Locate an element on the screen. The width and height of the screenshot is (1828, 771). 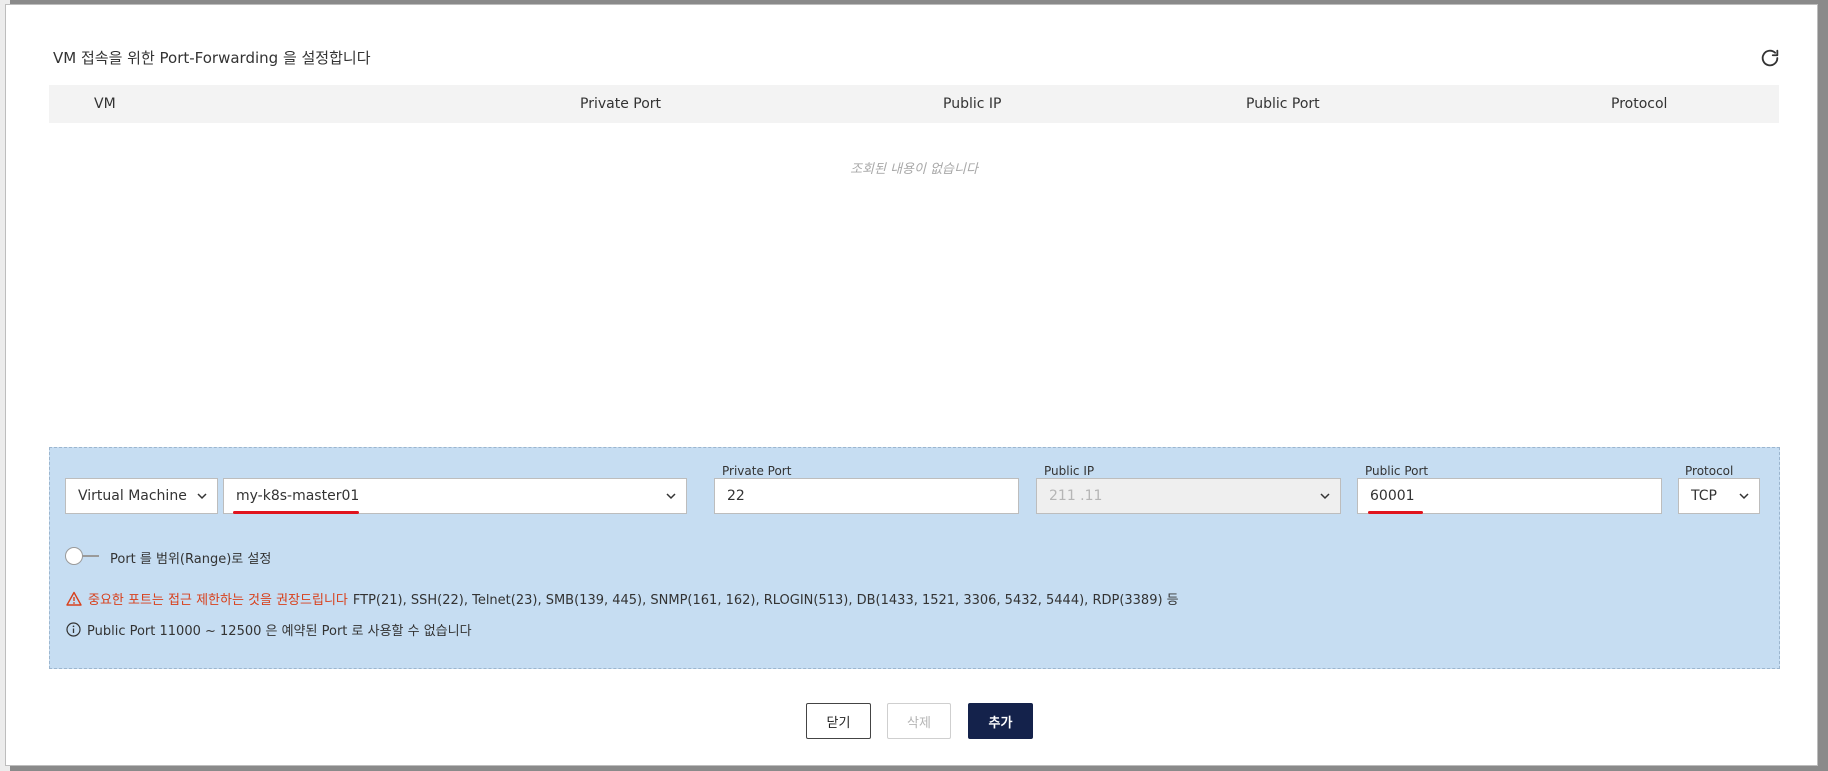
vm-select: my-k8s-master01 is located at coordinates (455, 496).